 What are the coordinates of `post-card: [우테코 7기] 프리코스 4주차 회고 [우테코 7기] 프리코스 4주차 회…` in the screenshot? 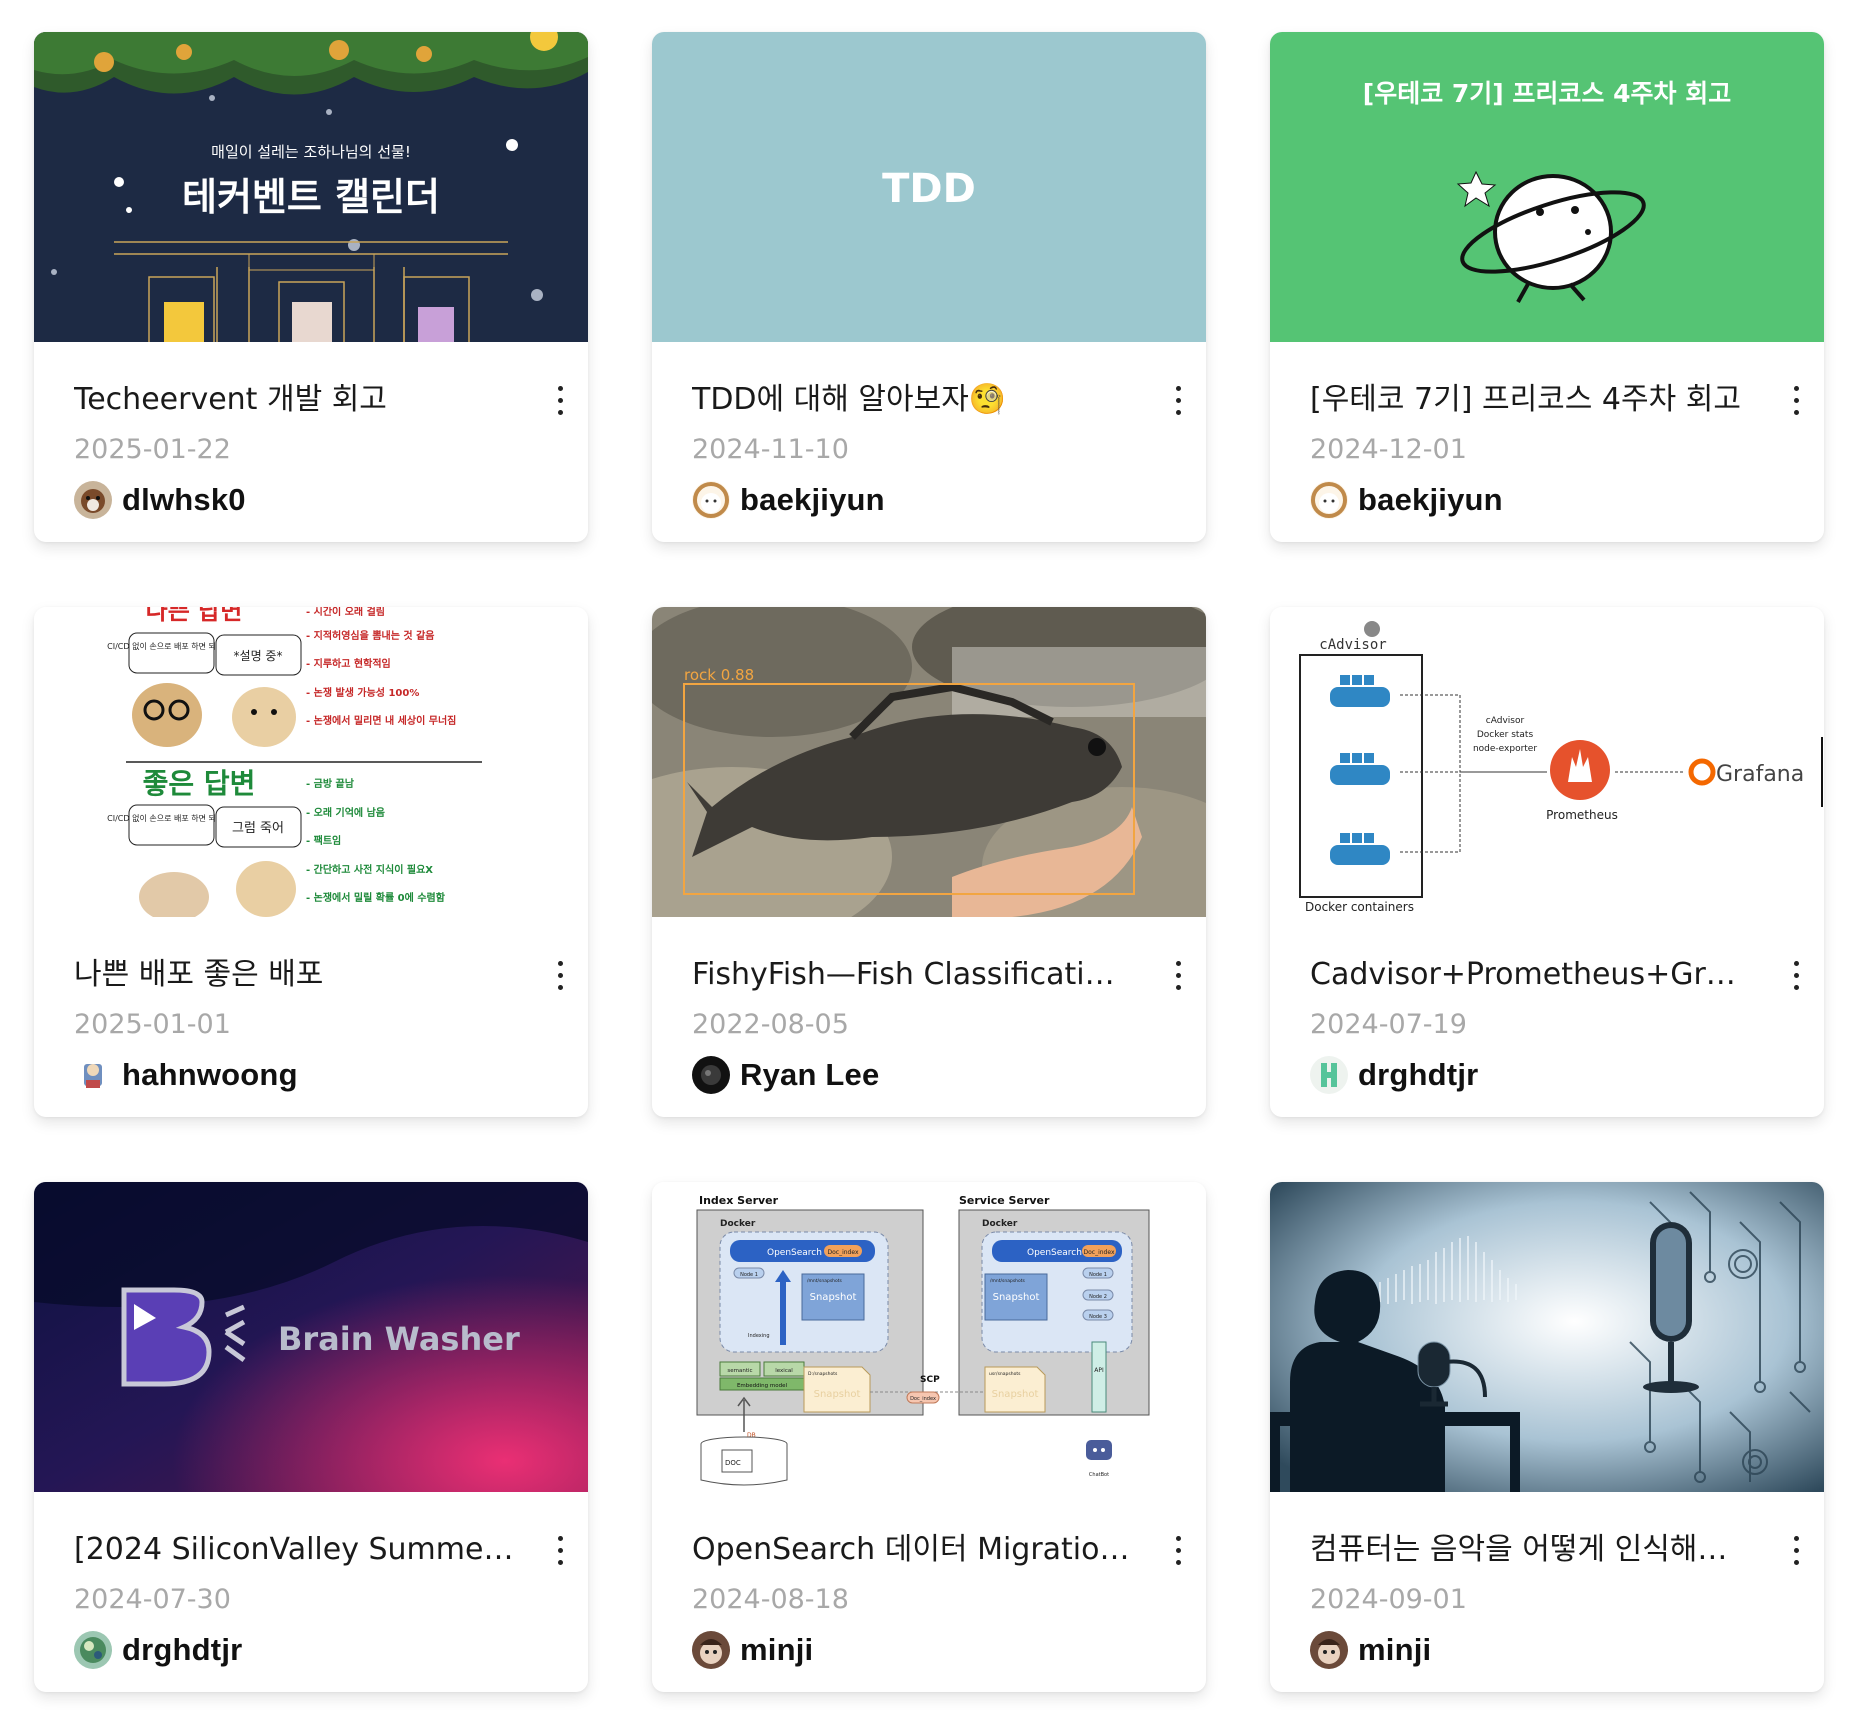 It's located at (1547, 287).